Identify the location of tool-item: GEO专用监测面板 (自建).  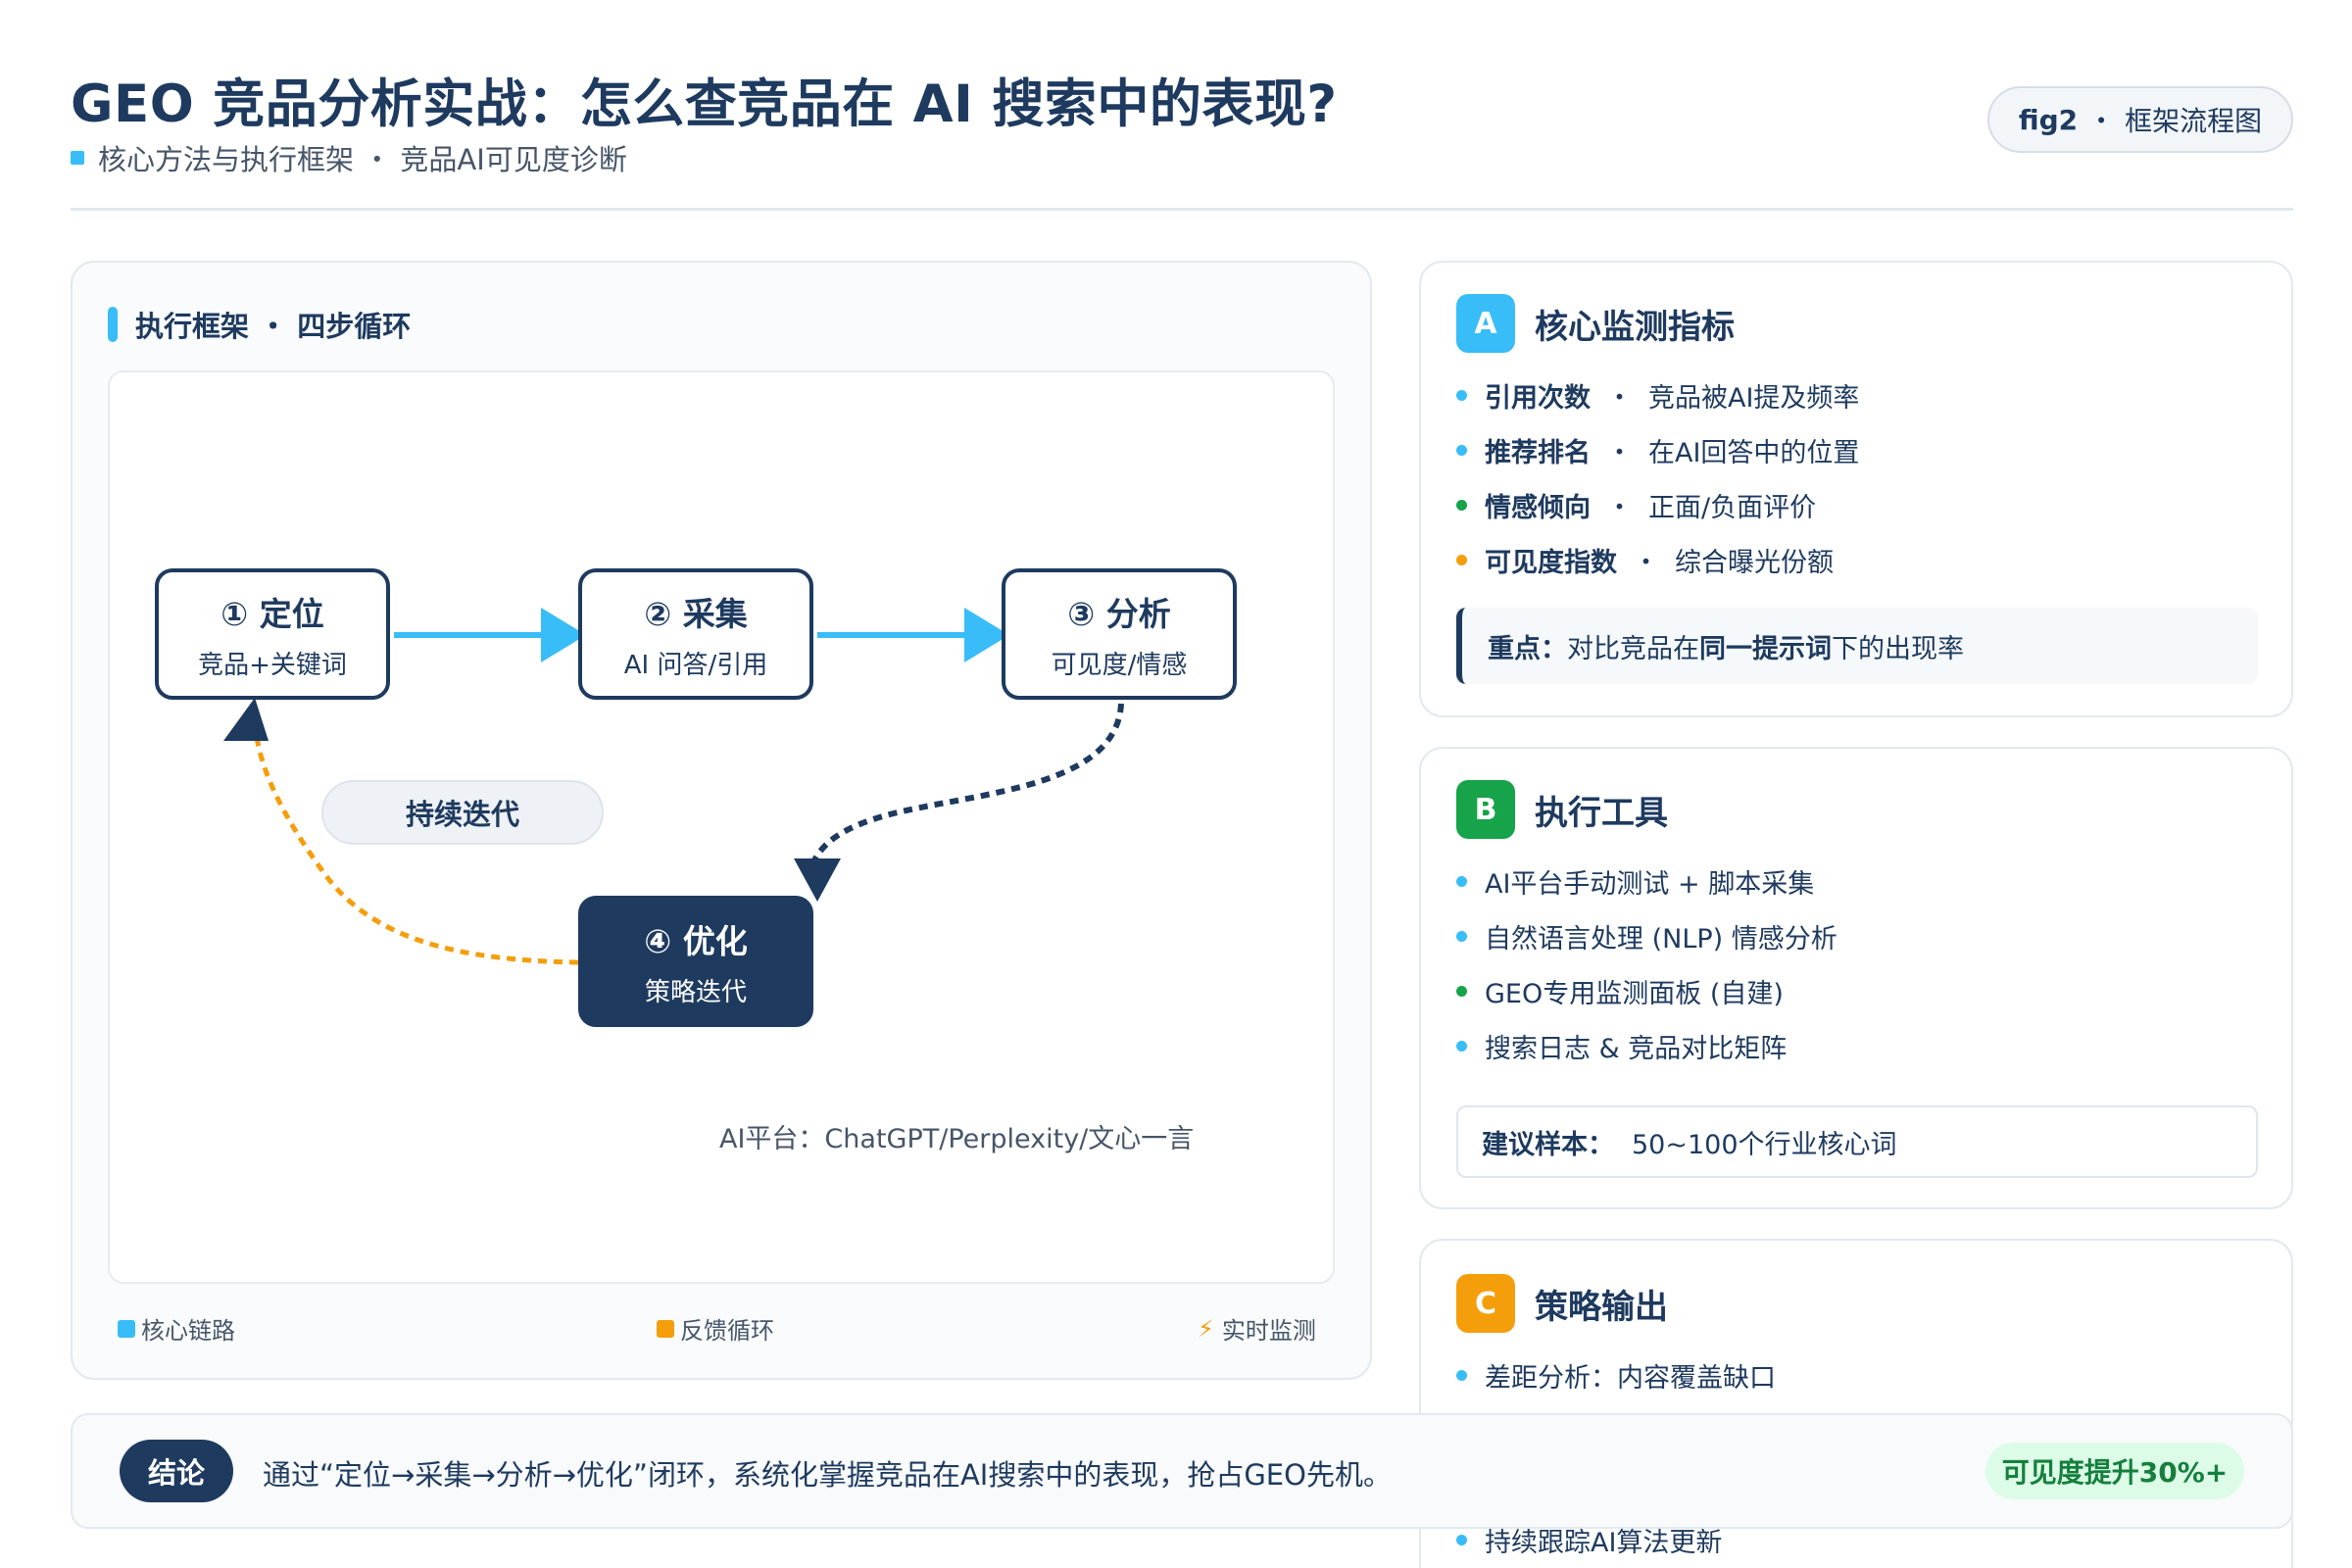
(1620, 991).